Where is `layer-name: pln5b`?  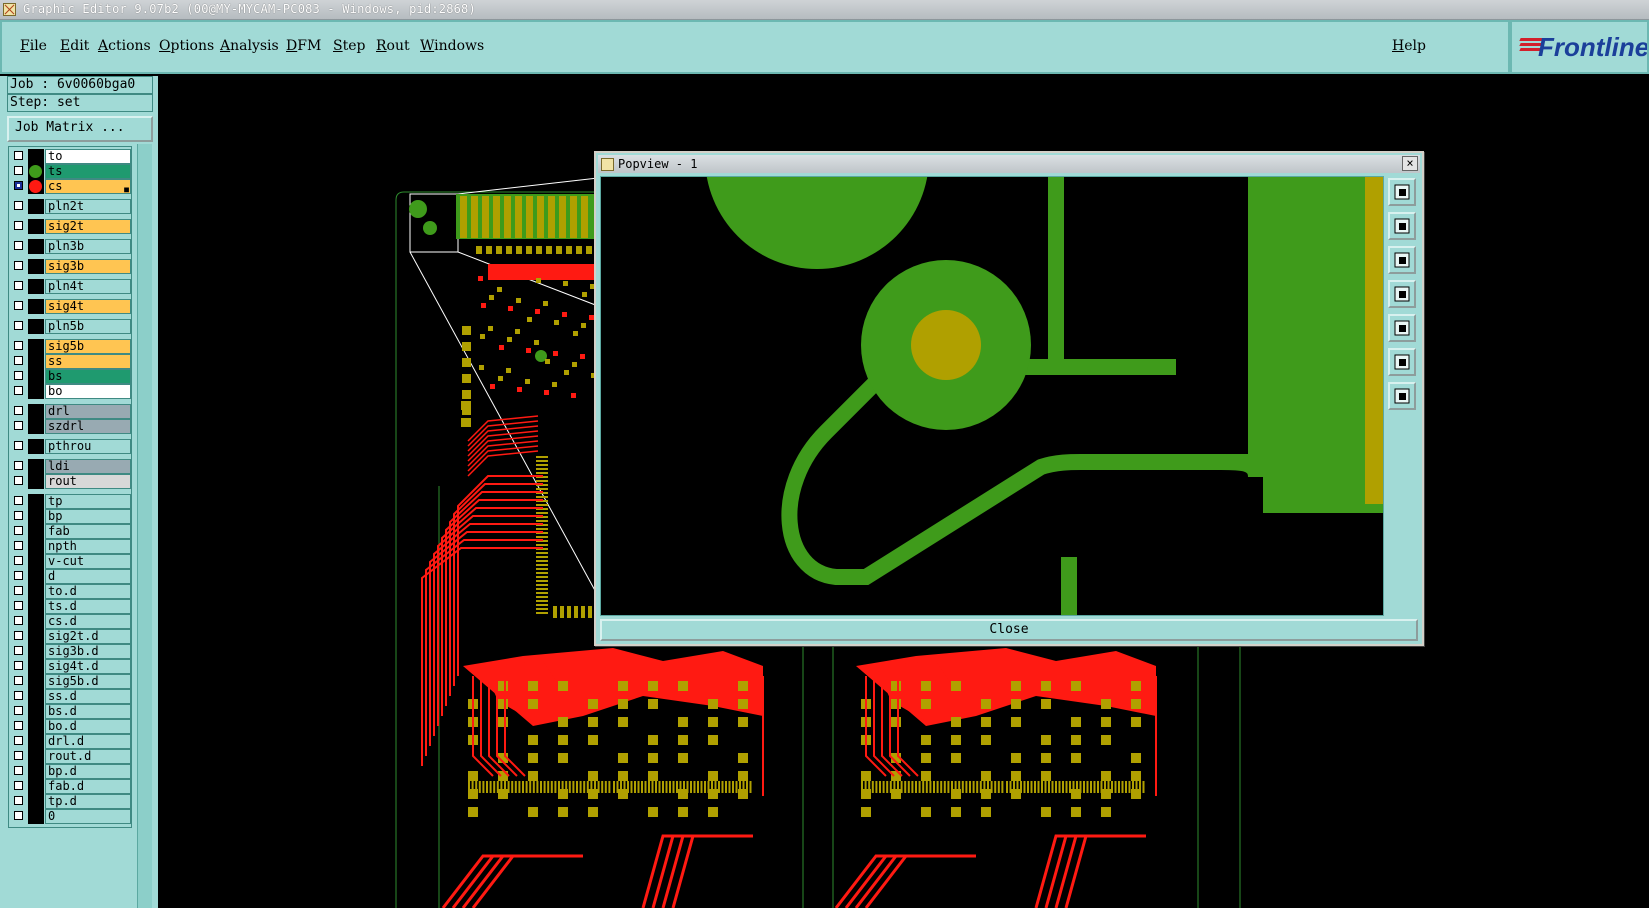
layer-name: pln5b is located at coordinates (88, 326).